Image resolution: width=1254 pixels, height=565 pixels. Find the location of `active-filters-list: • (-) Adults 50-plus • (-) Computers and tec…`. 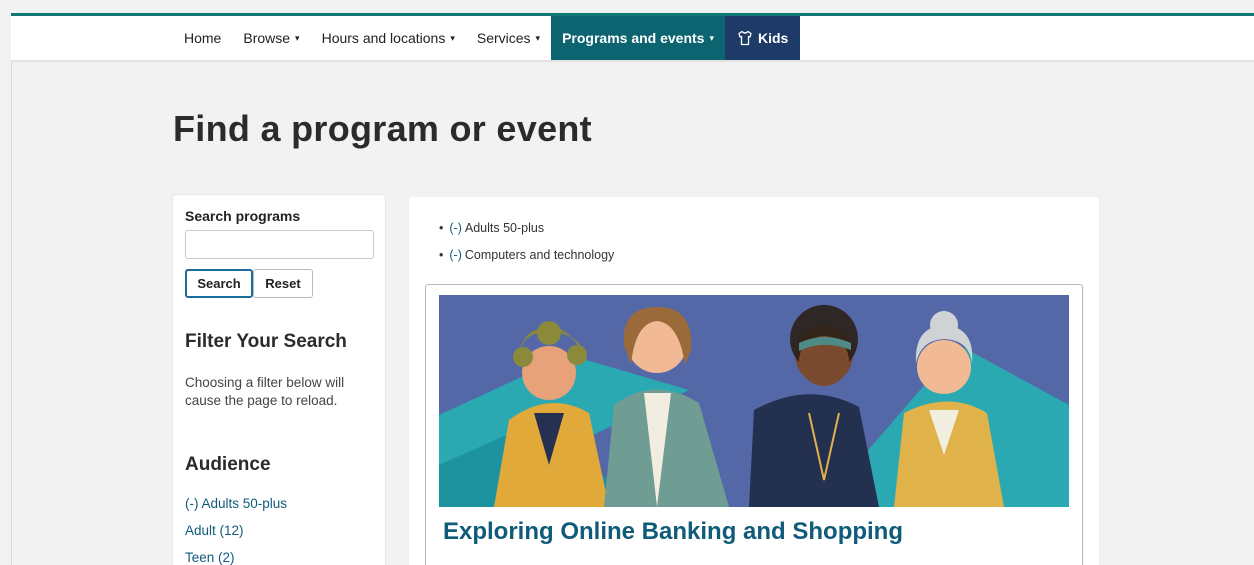

active-filters-list: • (-) Adults 50-plus • (-) Computers and tec… is located at coordinates (526, 247).